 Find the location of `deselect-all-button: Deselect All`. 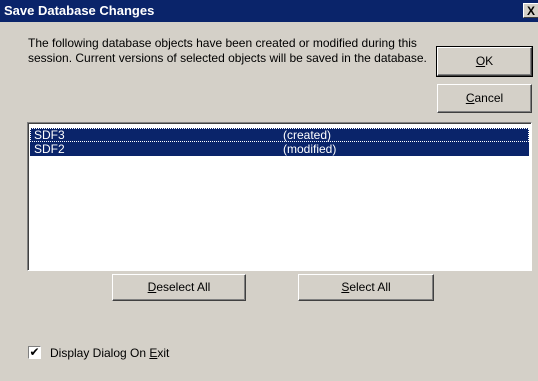

deselect-all-button: Deselect All is located at coordinates (179, 287).